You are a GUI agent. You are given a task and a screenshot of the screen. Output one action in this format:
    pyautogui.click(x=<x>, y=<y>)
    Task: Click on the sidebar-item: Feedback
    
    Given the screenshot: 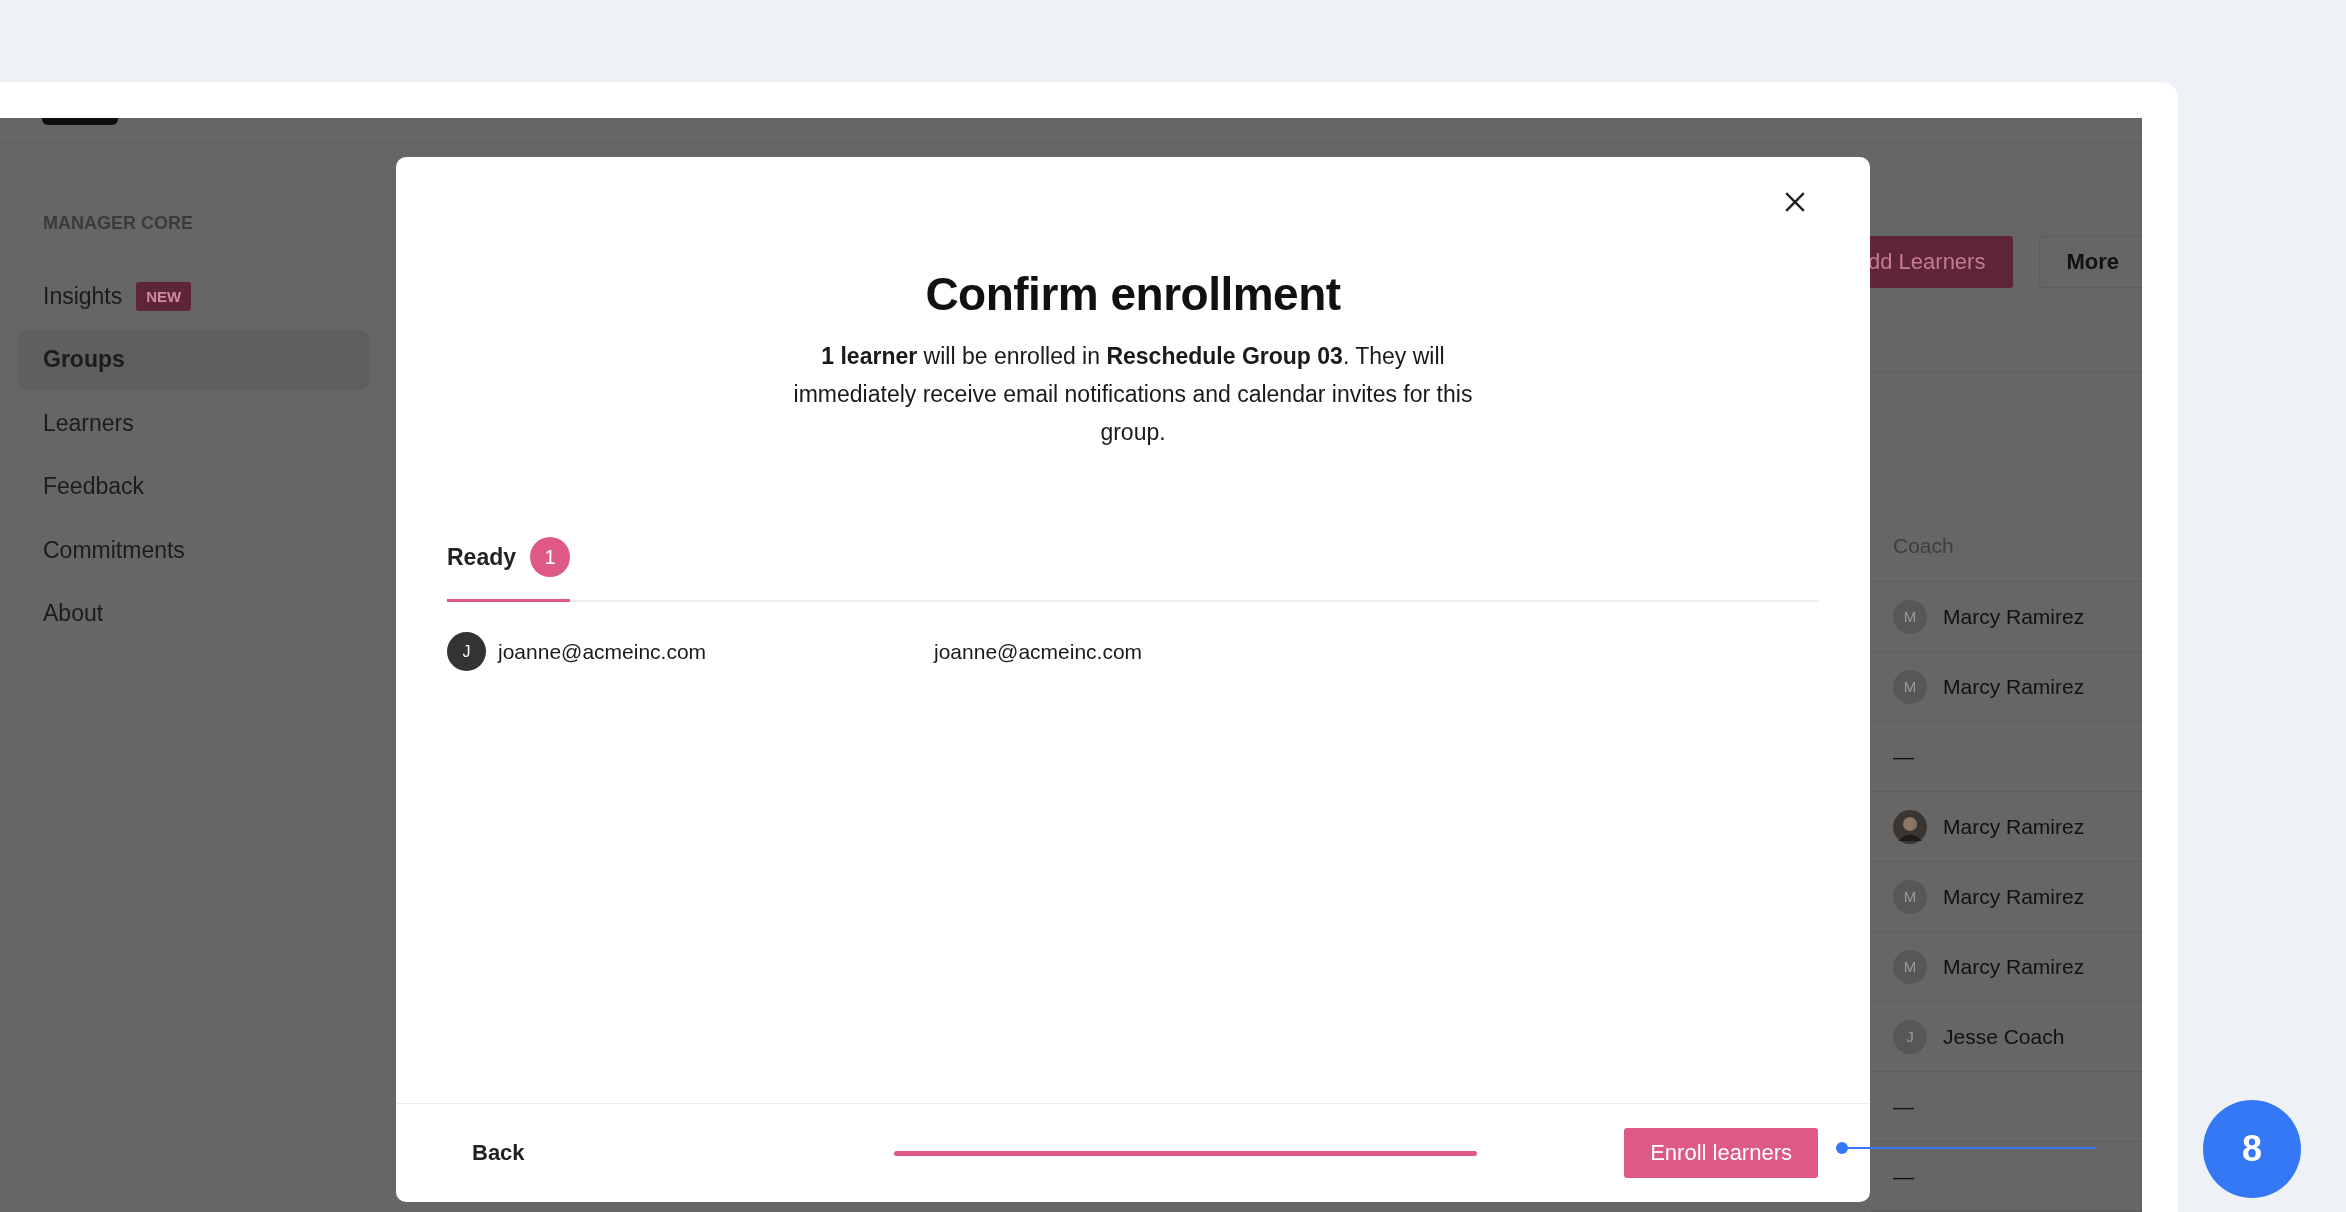 What is the action you would take?
    pyautogui.click(x=194, y=486)
    